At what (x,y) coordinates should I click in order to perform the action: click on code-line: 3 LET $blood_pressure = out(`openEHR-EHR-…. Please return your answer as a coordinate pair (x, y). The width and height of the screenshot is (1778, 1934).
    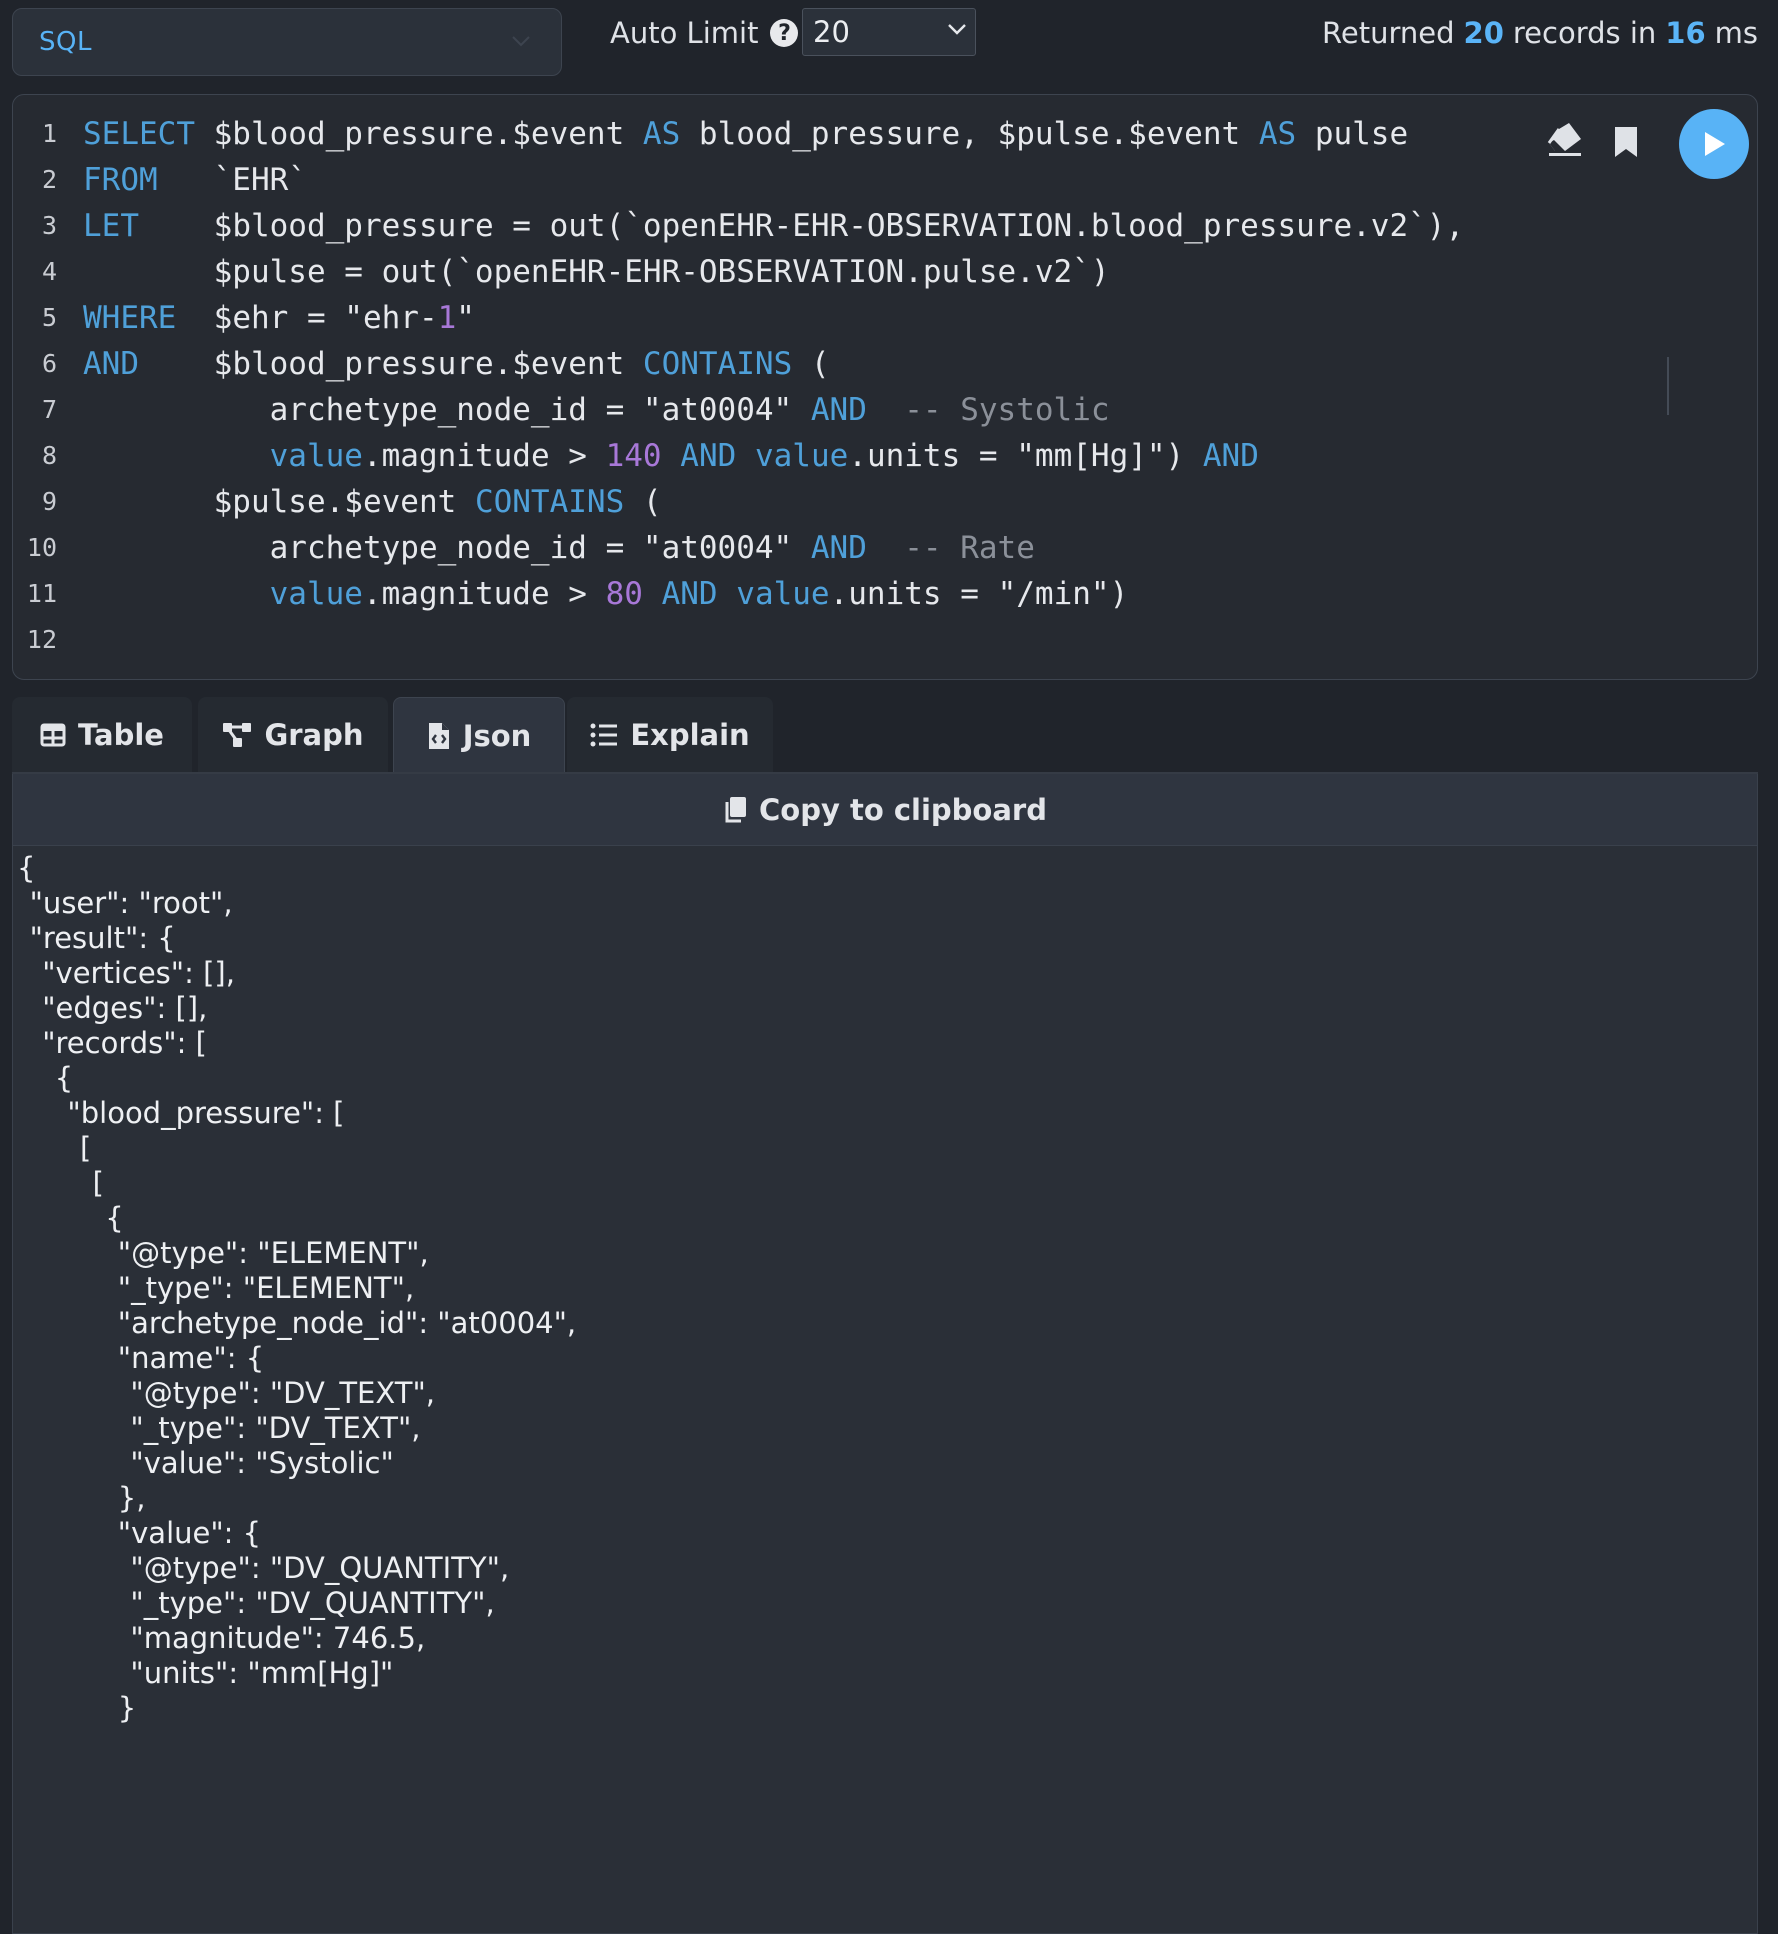
    Looking at the image, I should click on (885, 226).